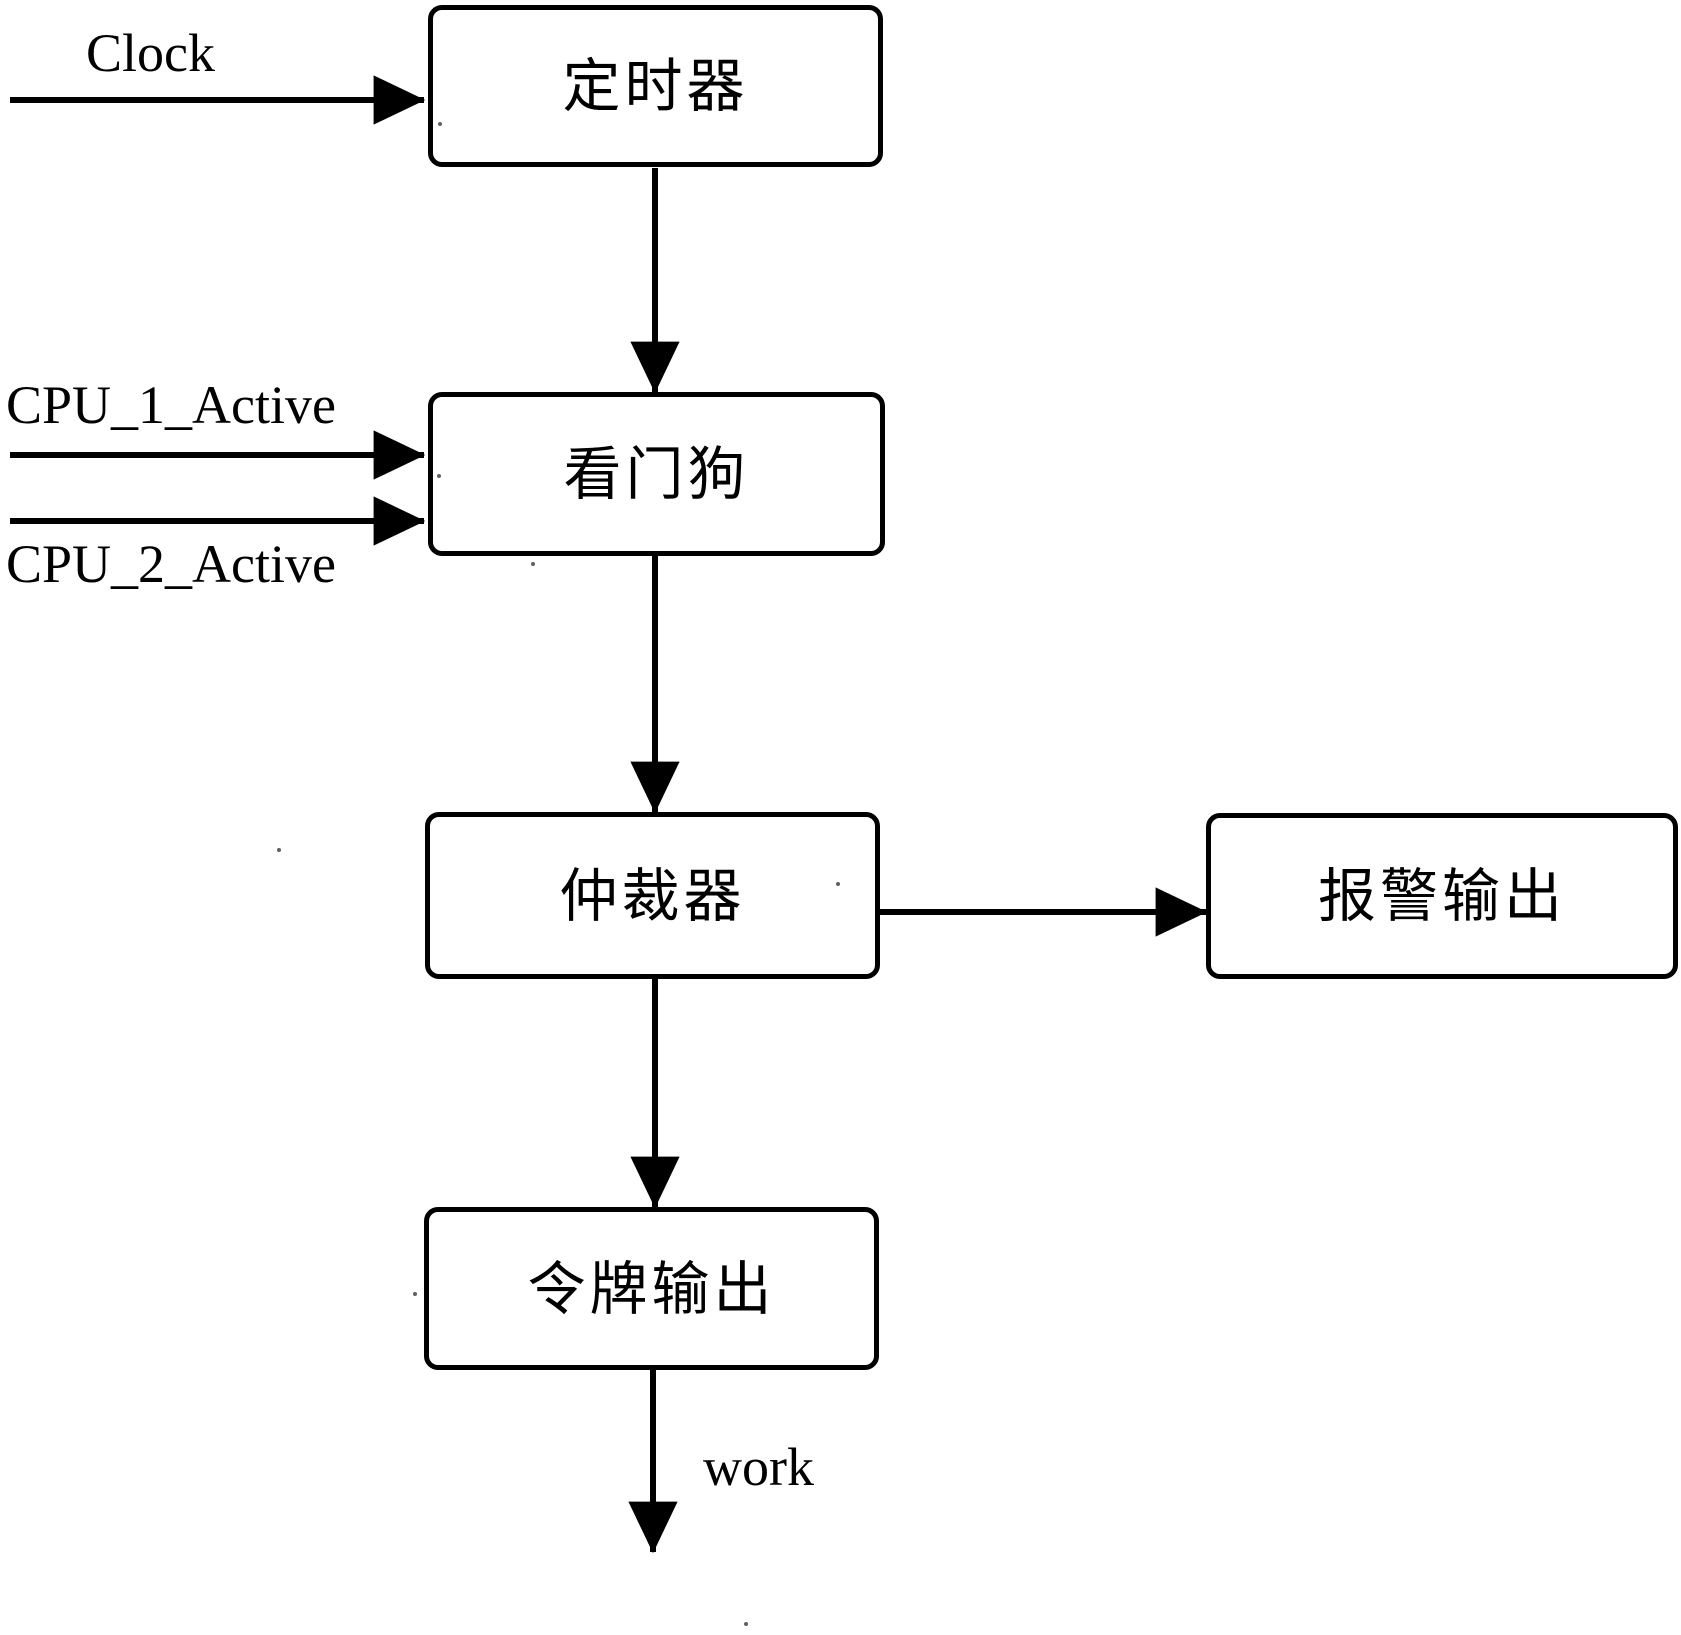 The height and width of the screenshot is (1635, 1681). I want to click on label-clock: Clock, so click(150, 53).